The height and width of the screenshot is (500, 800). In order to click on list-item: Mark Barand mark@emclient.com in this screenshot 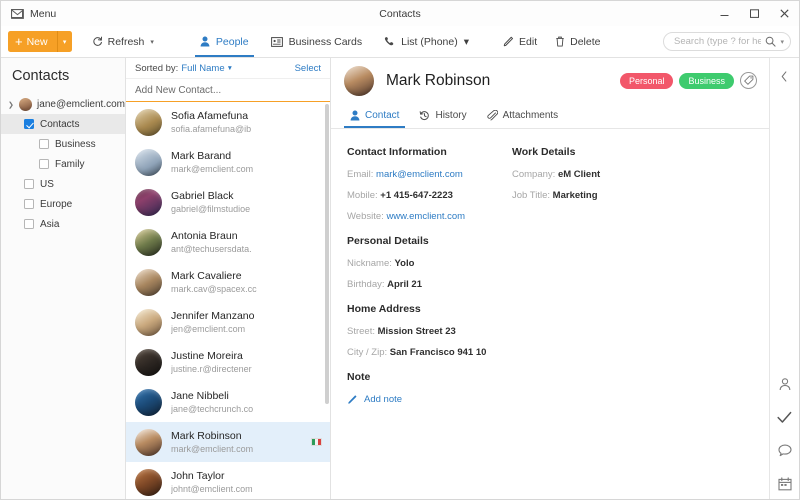, I will do `click(228, 162)`.